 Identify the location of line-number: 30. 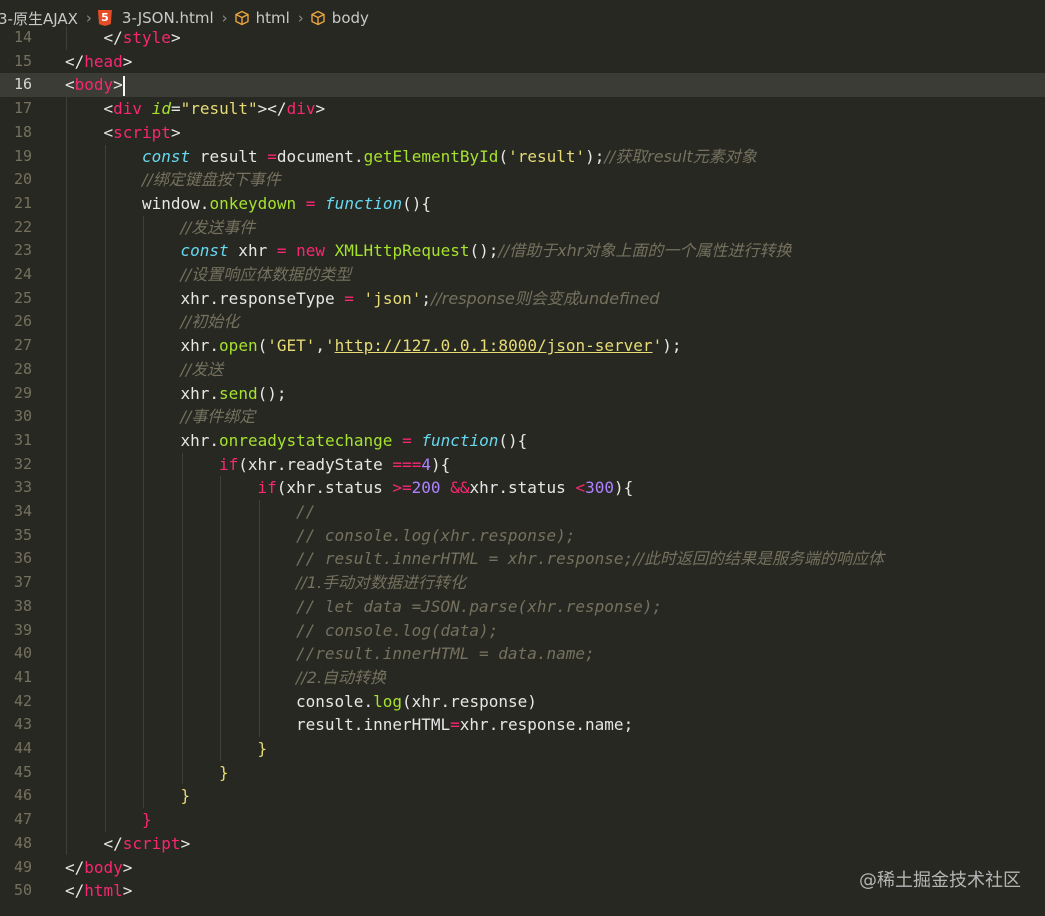
(22, 416).